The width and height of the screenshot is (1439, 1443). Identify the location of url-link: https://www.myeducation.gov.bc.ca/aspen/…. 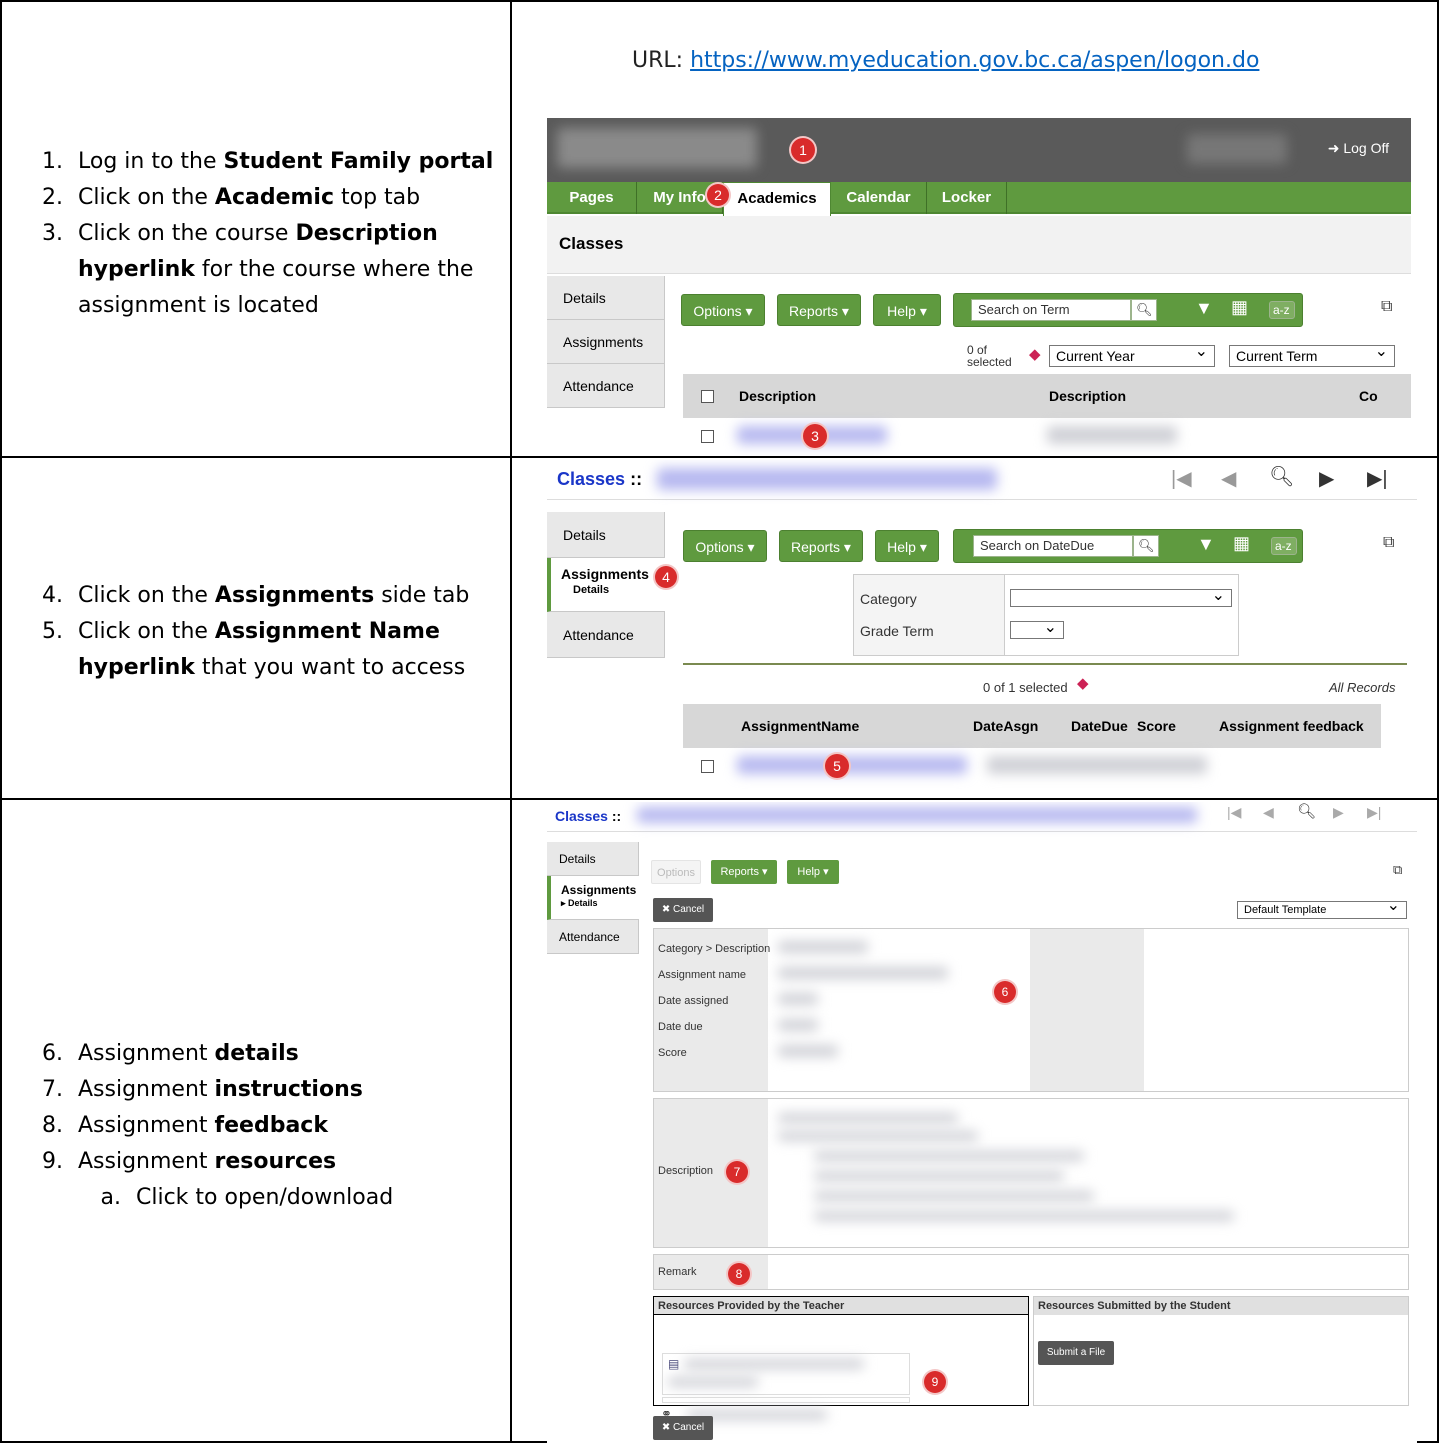
(974, 60).